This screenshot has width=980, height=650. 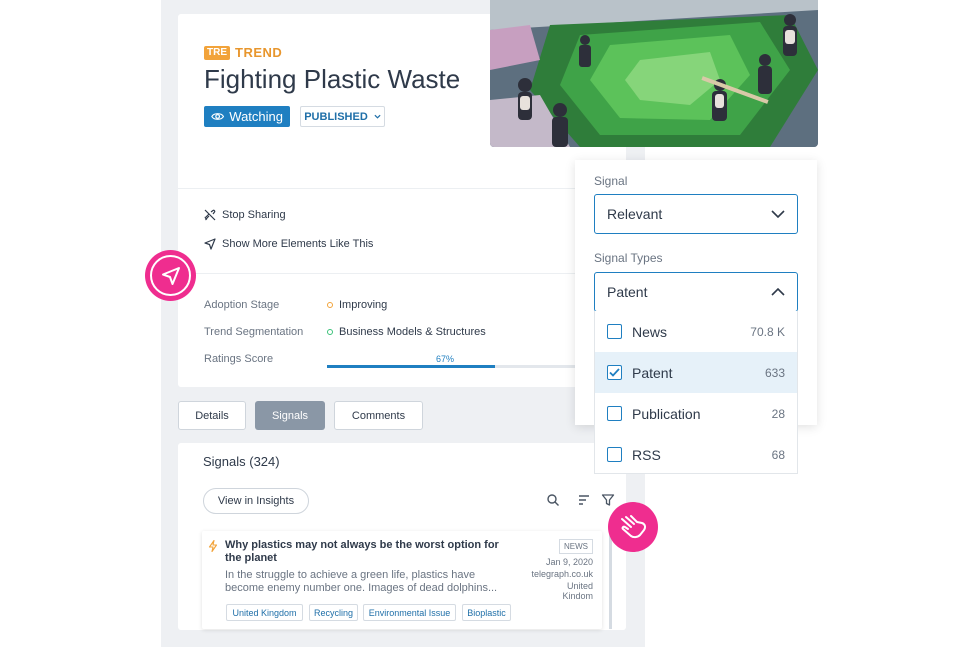 What do you see at coordinates (241, 461) in the screenshot?
I see `signals-heading: Signals (324)` at bounding box center [241, 461].